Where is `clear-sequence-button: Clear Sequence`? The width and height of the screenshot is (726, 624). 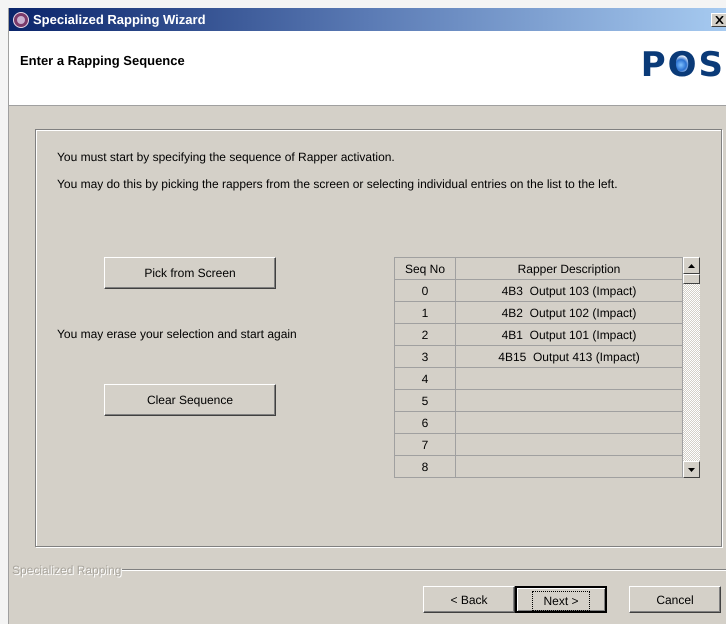 clear-sequence-button: Clear Sequence is located at coordinates (190, 400).